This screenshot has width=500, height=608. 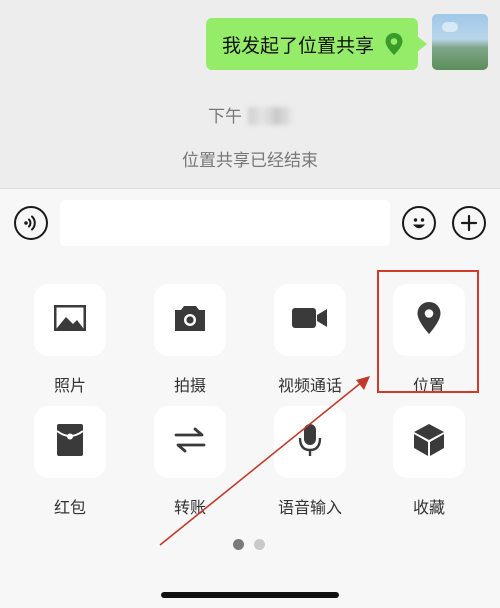 What do you see at coordinates (249, 544) in the screenshot?
I see `page-indicator` at bounding box center [249, 544].